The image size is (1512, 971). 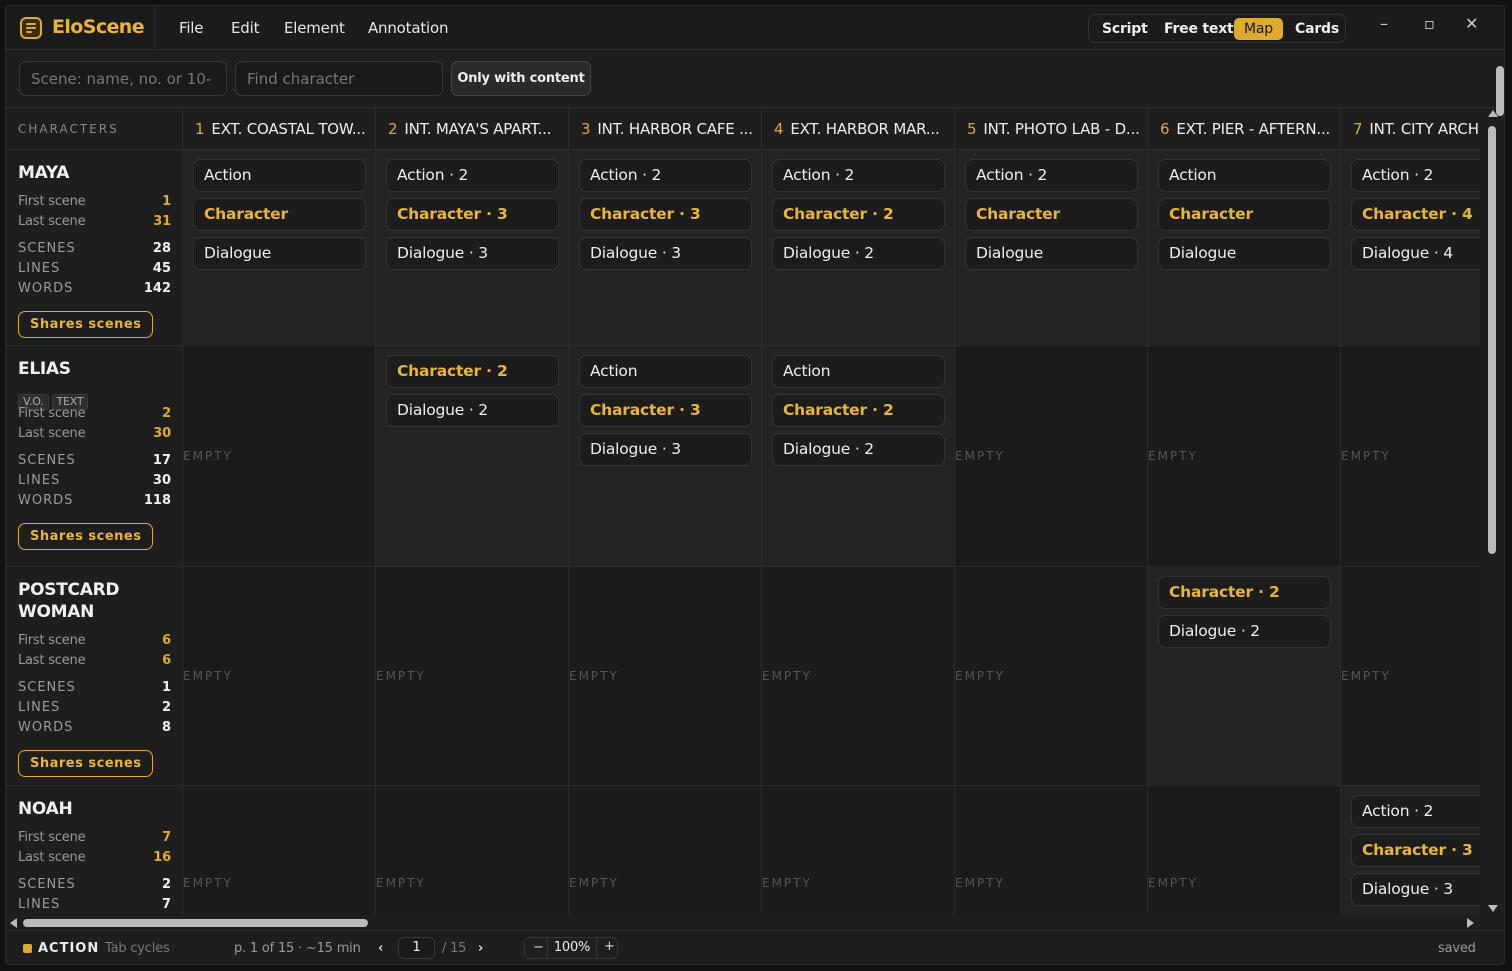 What do you see at coordinates (339, 78) in the screenshot?
I see `character-search-input` at bounding box center [339, 78].